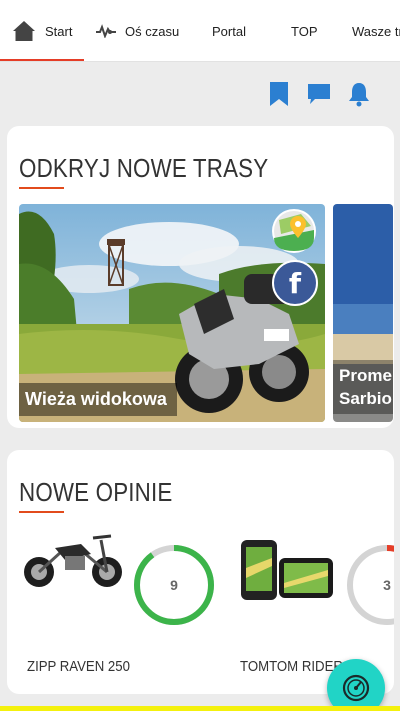  I want to click on tab-wasze-trasy-label: Wasze tr, so click(376, 31).